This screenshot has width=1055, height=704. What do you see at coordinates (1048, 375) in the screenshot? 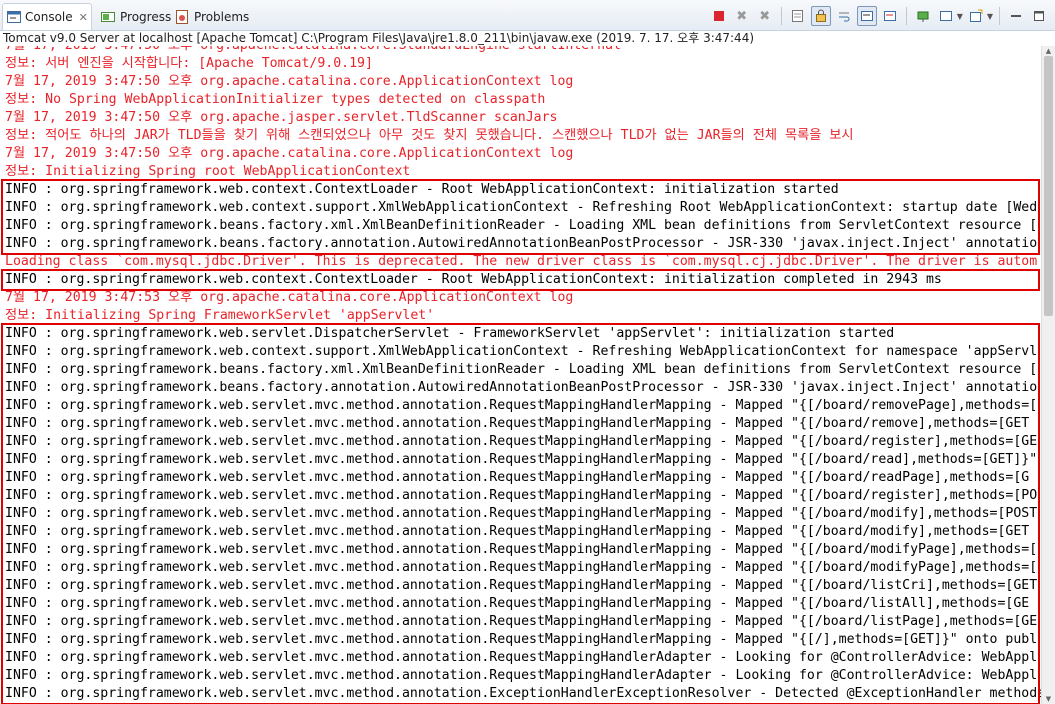
I see `vertical-scrollbar: ▲ ▼` at bounding box center [1048, 375].